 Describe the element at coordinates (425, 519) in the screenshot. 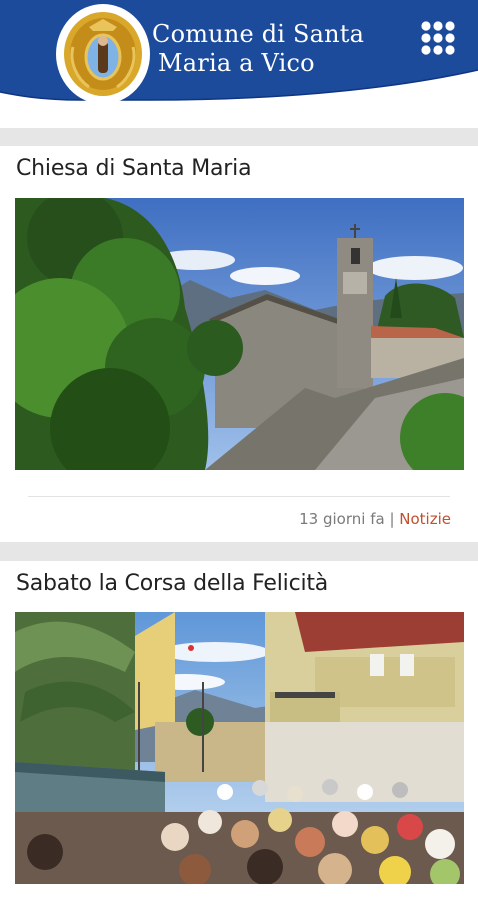

I see `news-category-link: Notizie` at that location.